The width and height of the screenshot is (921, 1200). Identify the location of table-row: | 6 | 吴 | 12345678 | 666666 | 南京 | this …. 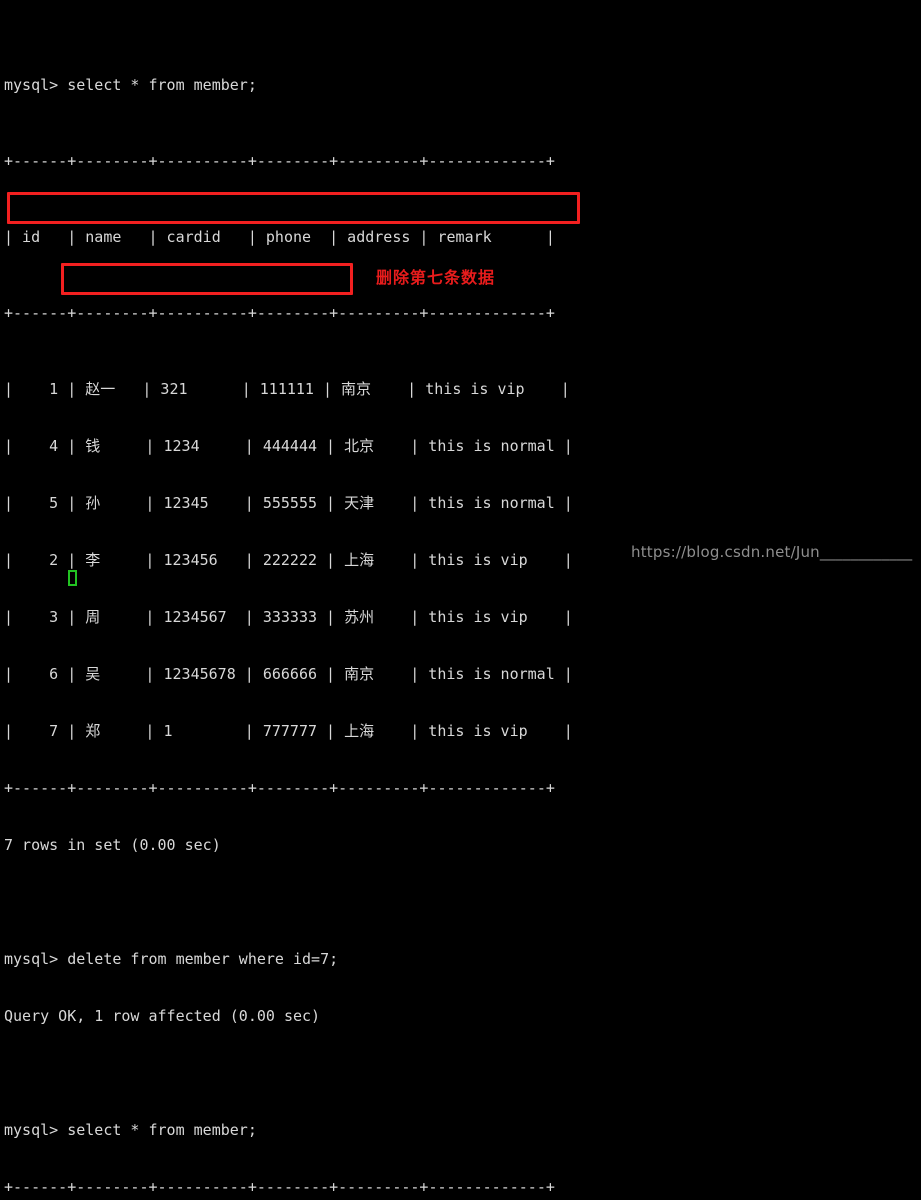
(288, 674).